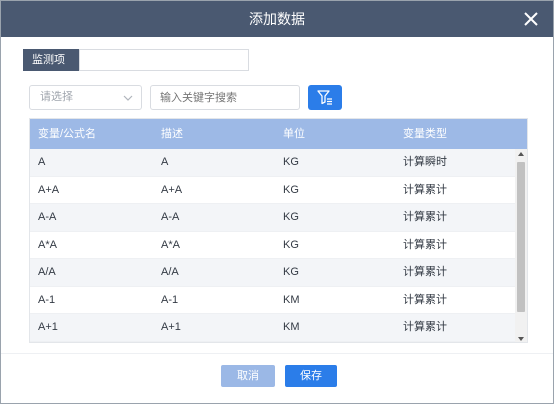 The height and width of the screenshot is (404, 554). What do you see at coordinates (531, 19) in the screenshot?
I see `close-icon` at bounding box center [531, 19].